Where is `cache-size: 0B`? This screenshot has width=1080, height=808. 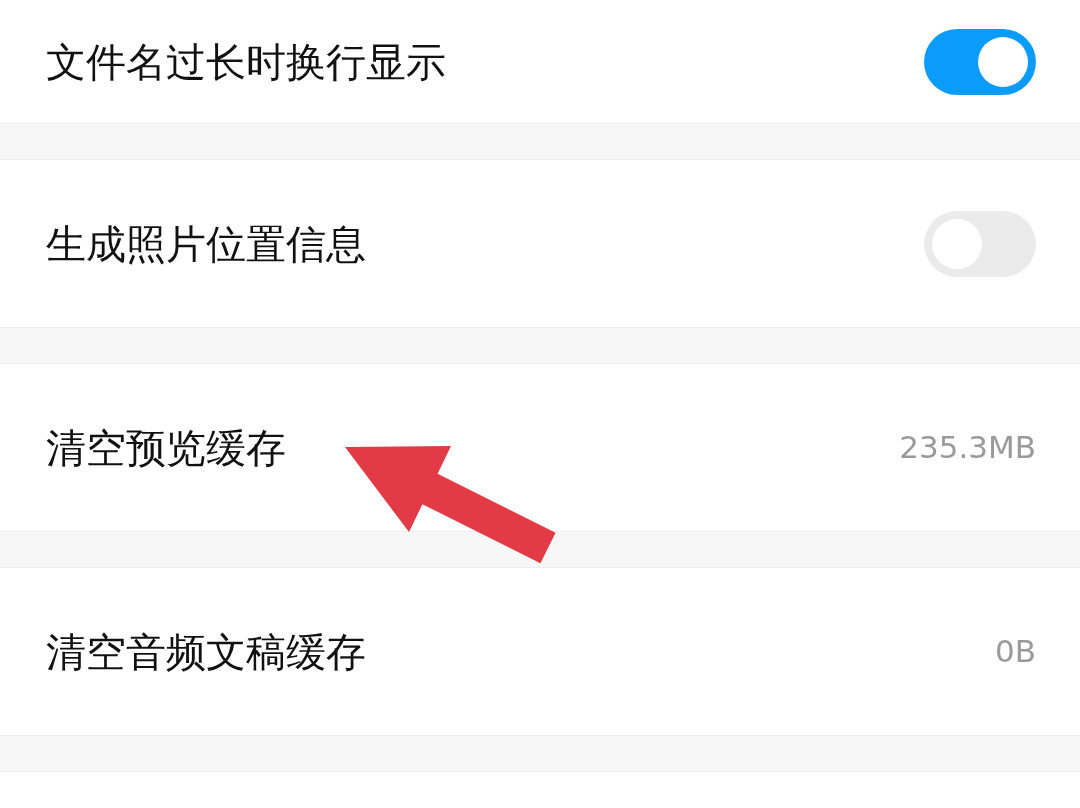 cache-size: 0B is located at coordinates (1015, 652).